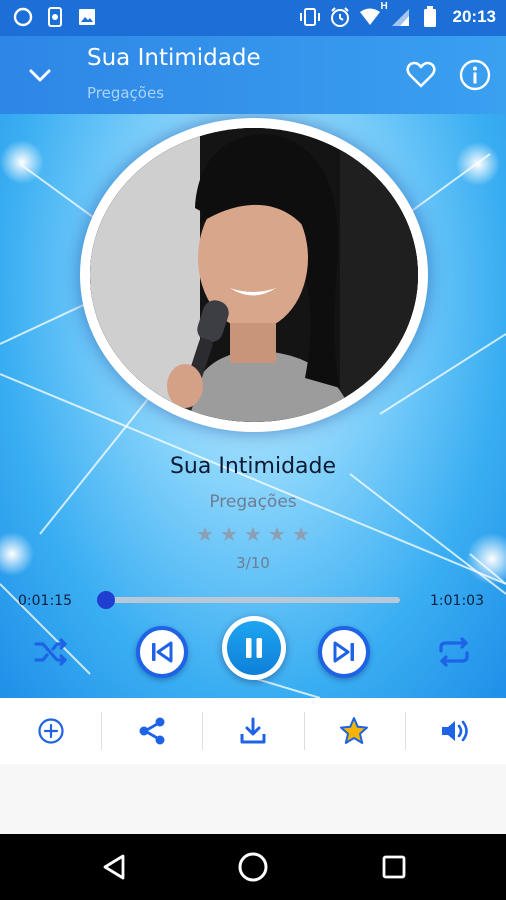  I want to click on add-to-playlist-button, so click(50, 731).